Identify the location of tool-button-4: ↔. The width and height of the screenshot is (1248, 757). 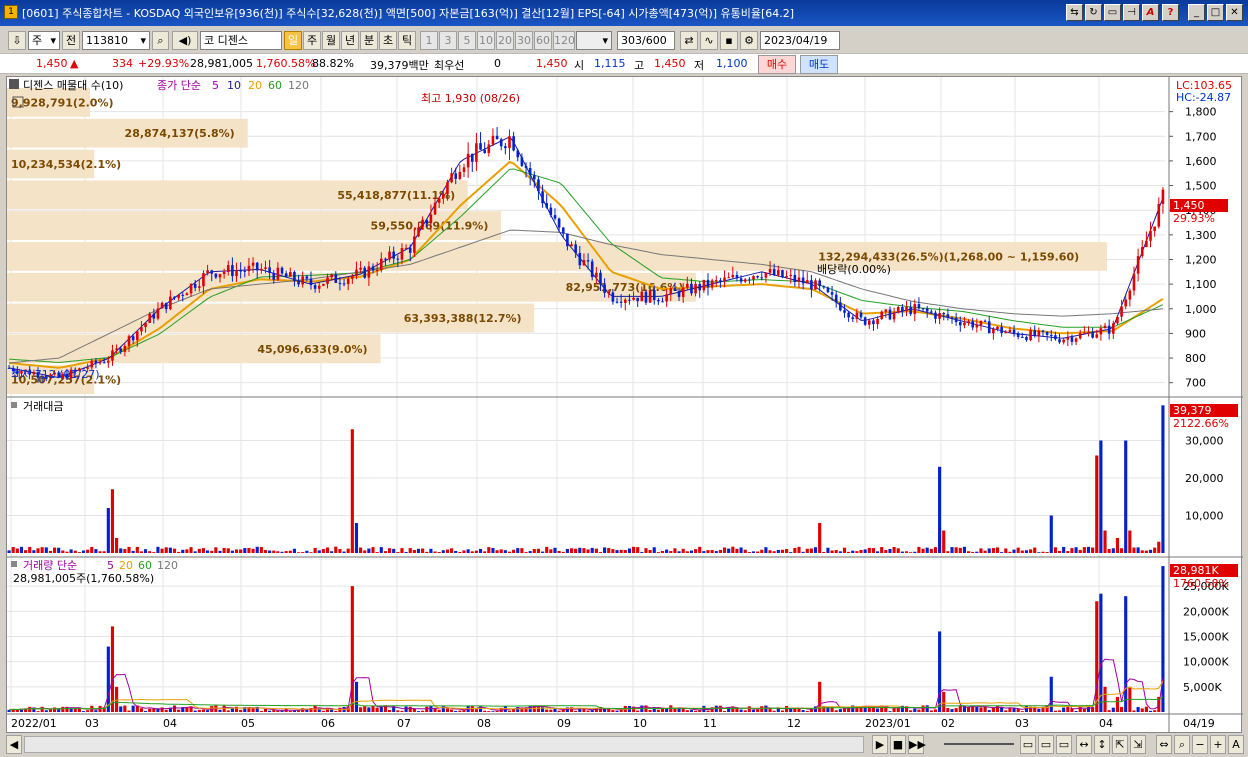
(1084, 744).